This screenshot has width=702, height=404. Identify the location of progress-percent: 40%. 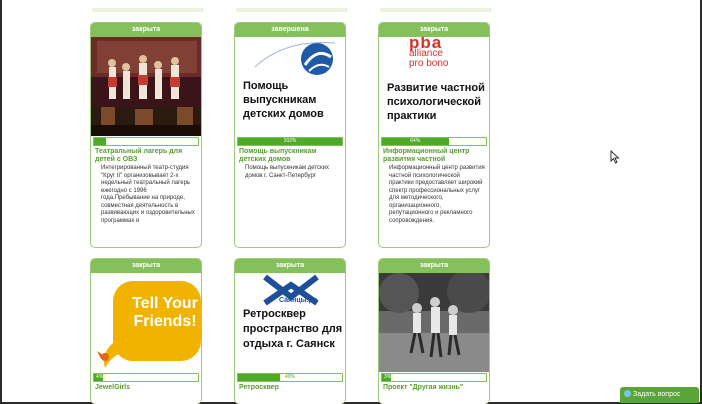
(289, 377).